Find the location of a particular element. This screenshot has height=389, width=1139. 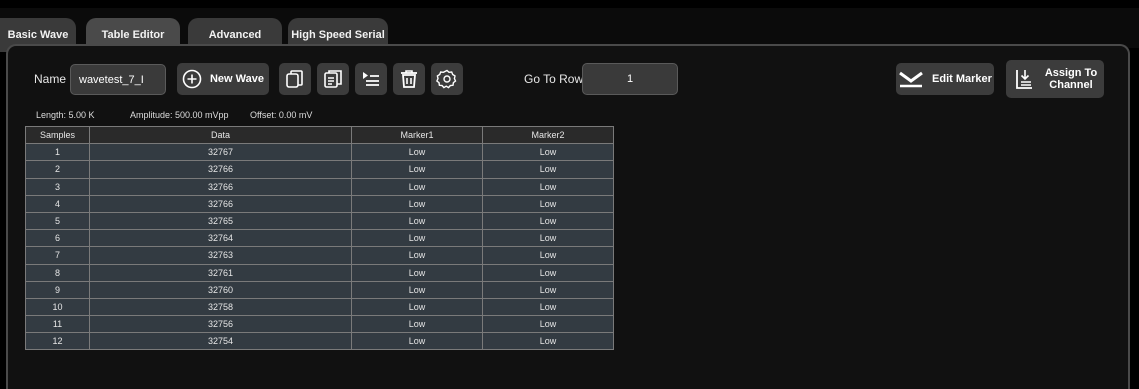

cell-sample: 12 is located at coordinates (57, 341).